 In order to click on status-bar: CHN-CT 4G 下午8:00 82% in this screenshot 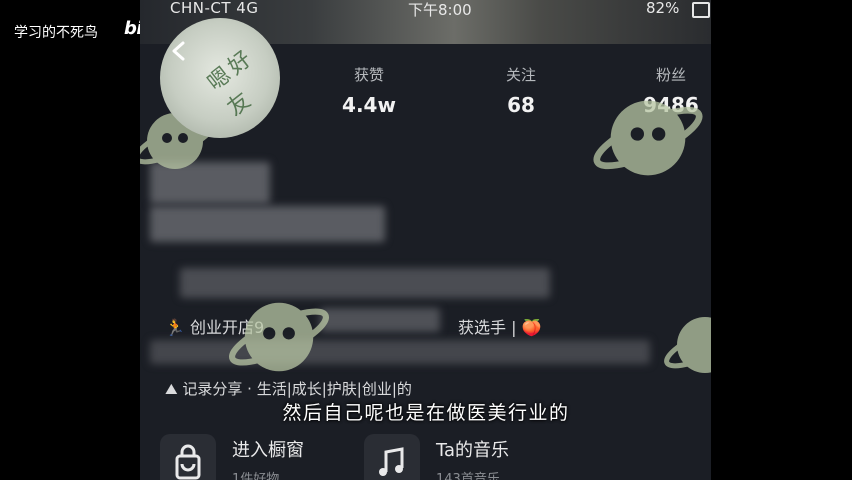, I will do `click(425, 10)`.